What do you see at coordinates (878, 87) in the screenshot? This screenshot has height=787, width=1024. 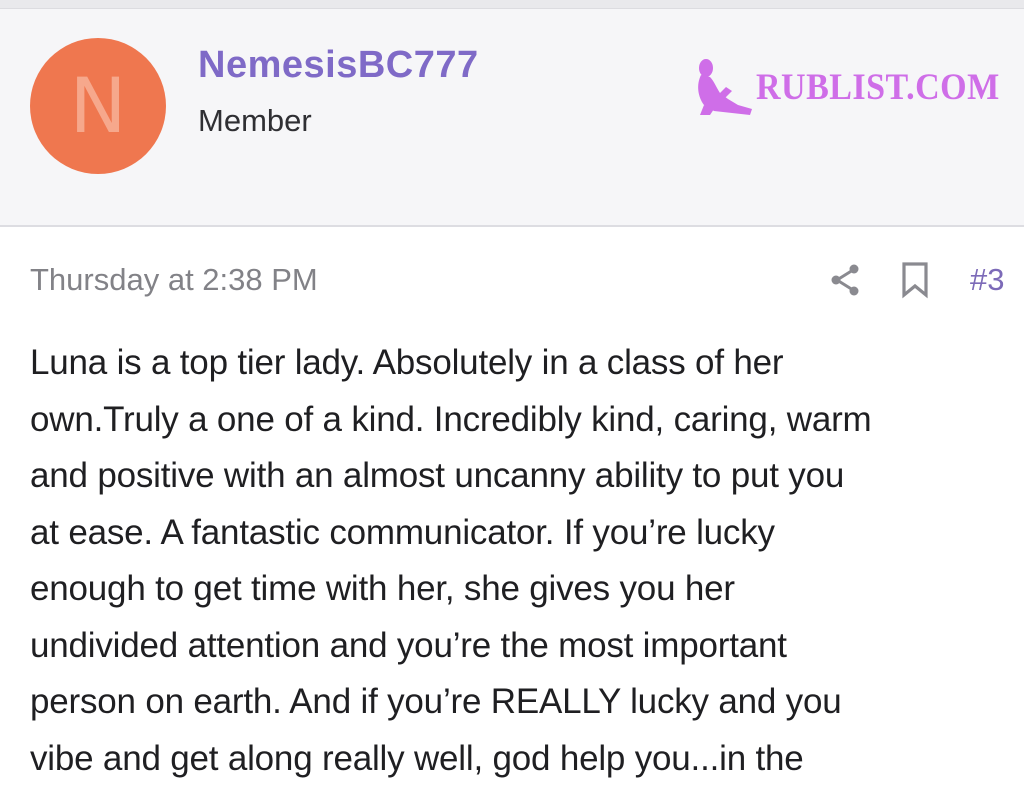 I see `watermark-text: RUBLIST.COM` at bounding box center [878, 87].